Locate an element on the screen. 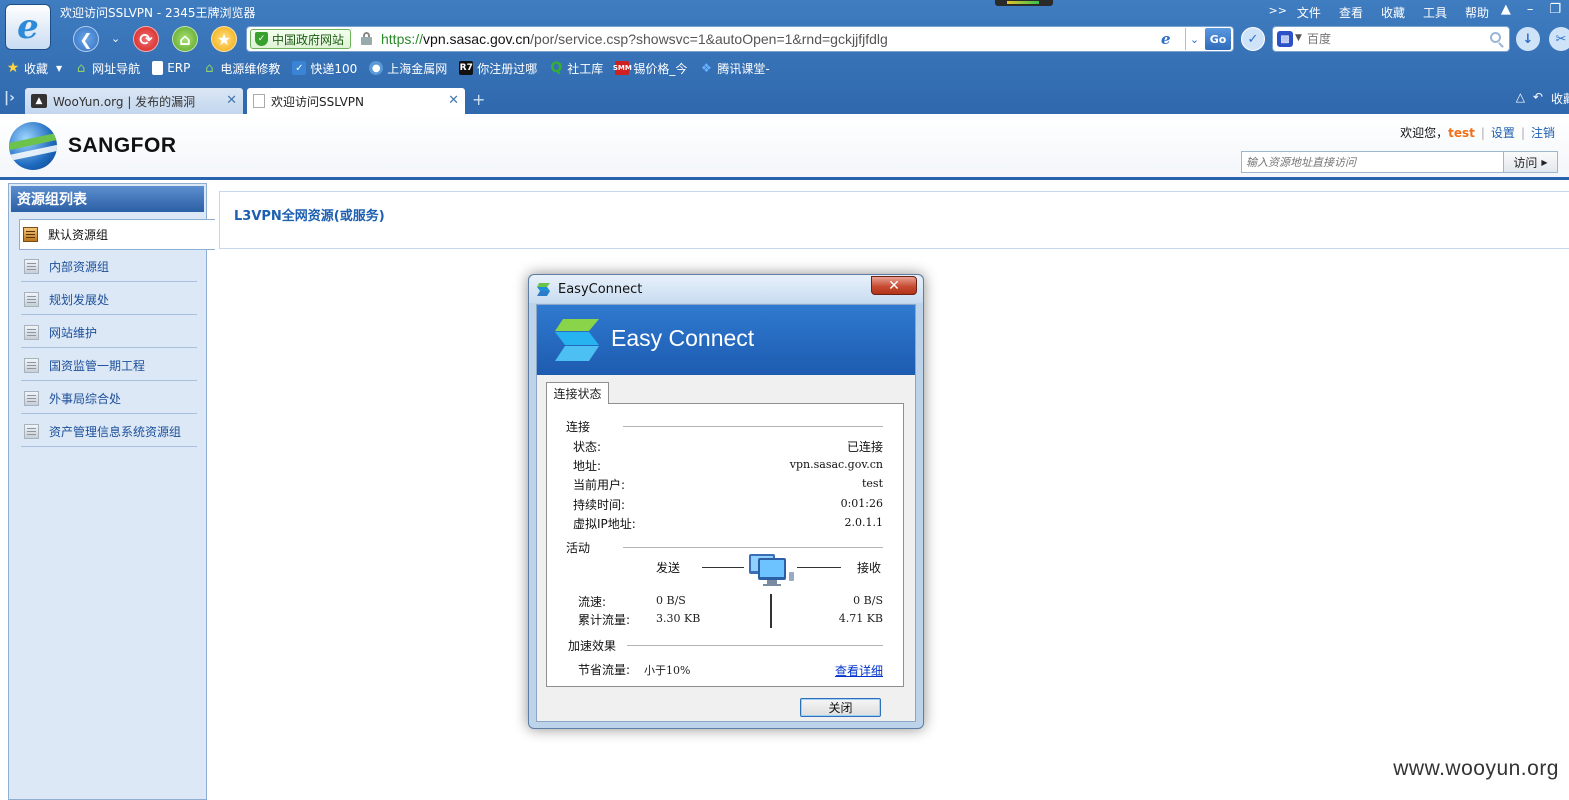  logout-link: 注销 is located at coordinates (1543, 132).